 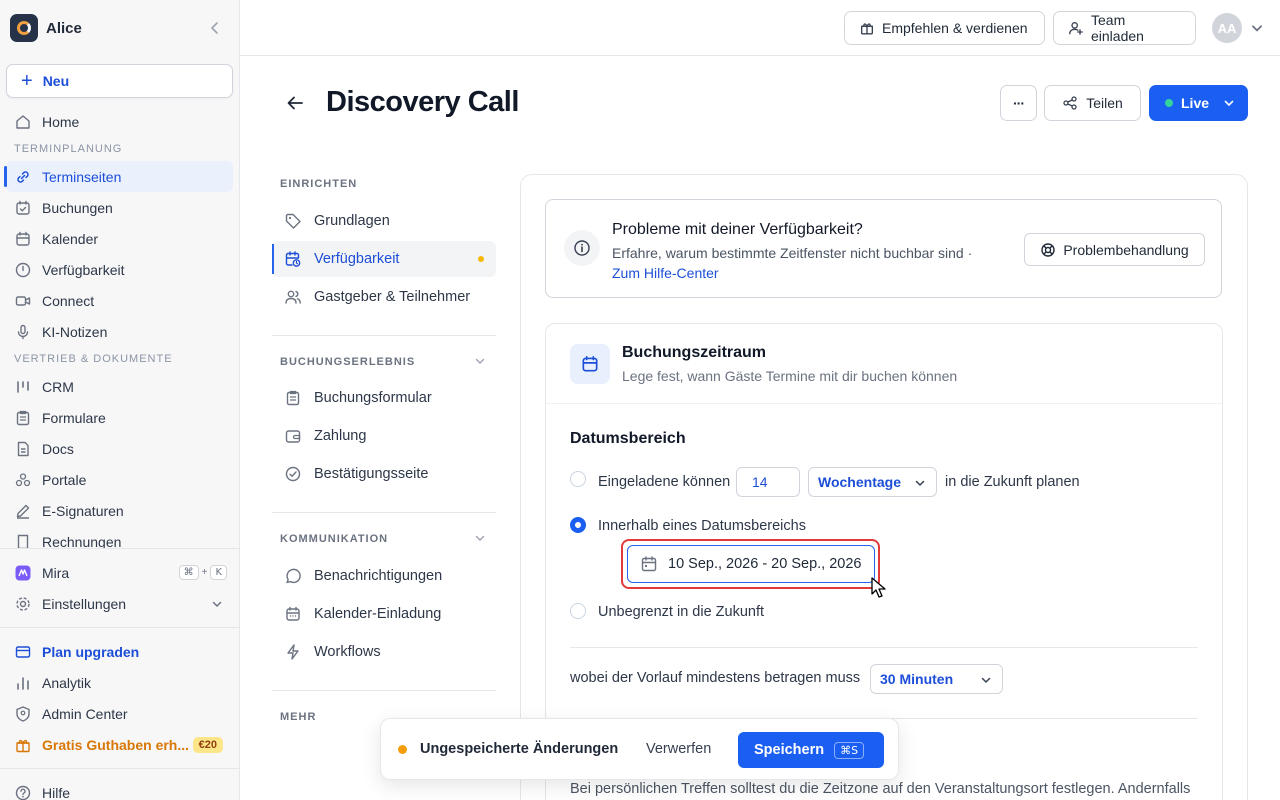 I want to click on live-status-button: Live, so click(x=1198, y=103).